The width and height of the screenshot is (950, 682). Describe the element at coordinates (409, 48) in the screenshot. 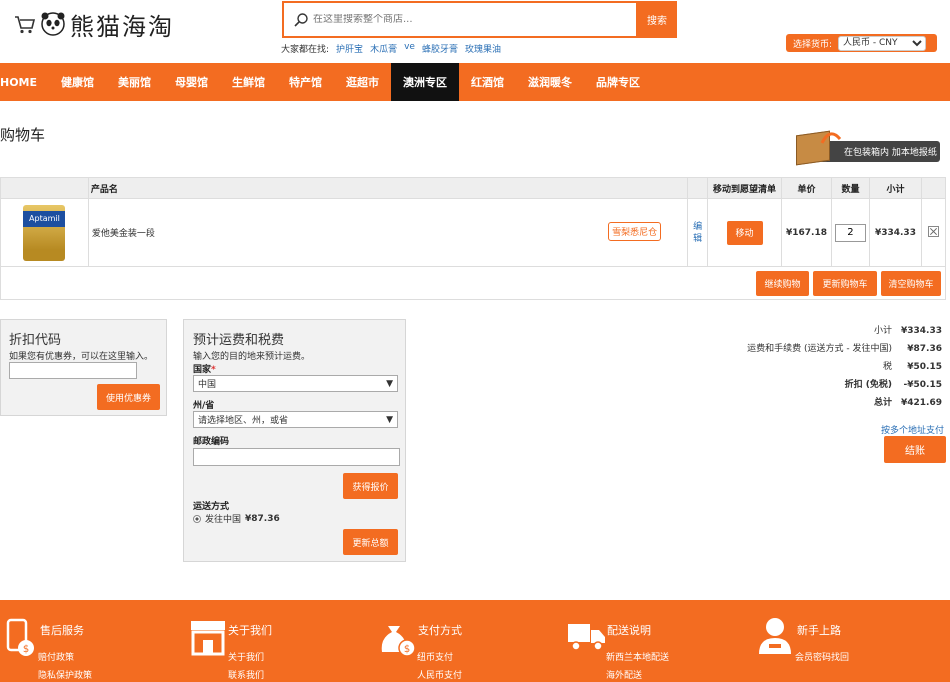

I see `hot-link: ve` at that location.